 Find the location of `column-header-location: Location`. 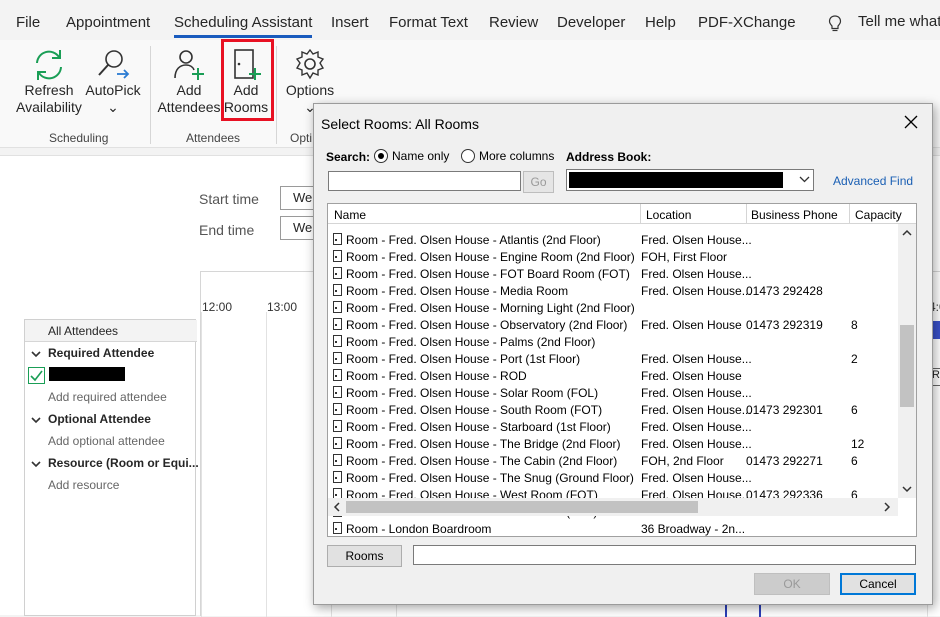

column-header-location: Location is located at coordinates (668, 215).